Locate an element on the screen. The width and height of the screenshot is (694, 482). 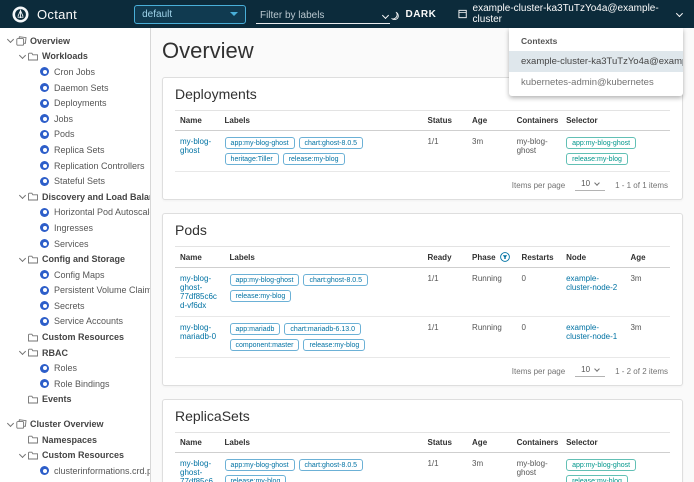
sidebar-item-workloads: Workloads is located at coordinates (75, 57).